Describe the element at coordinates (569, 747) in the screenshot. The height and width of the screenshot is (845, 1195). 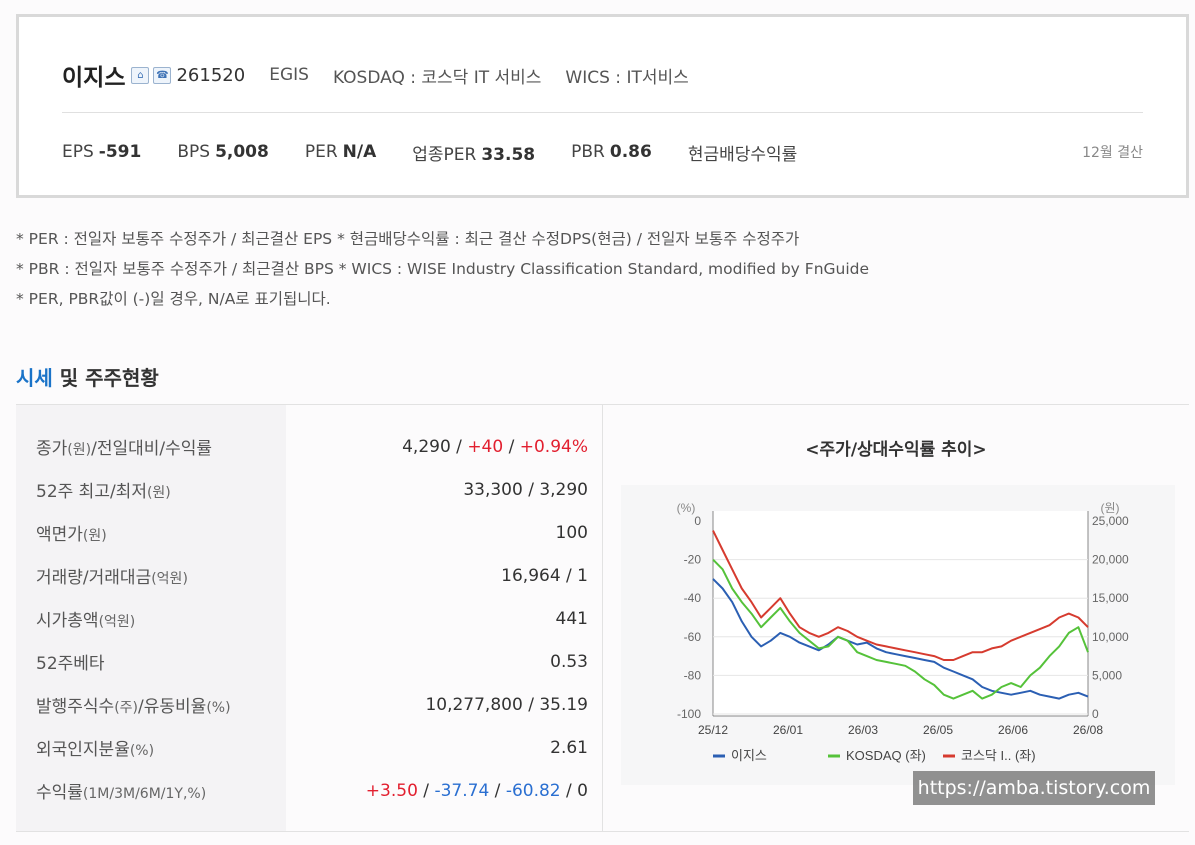
I see `row-value: 2.61` at that location.